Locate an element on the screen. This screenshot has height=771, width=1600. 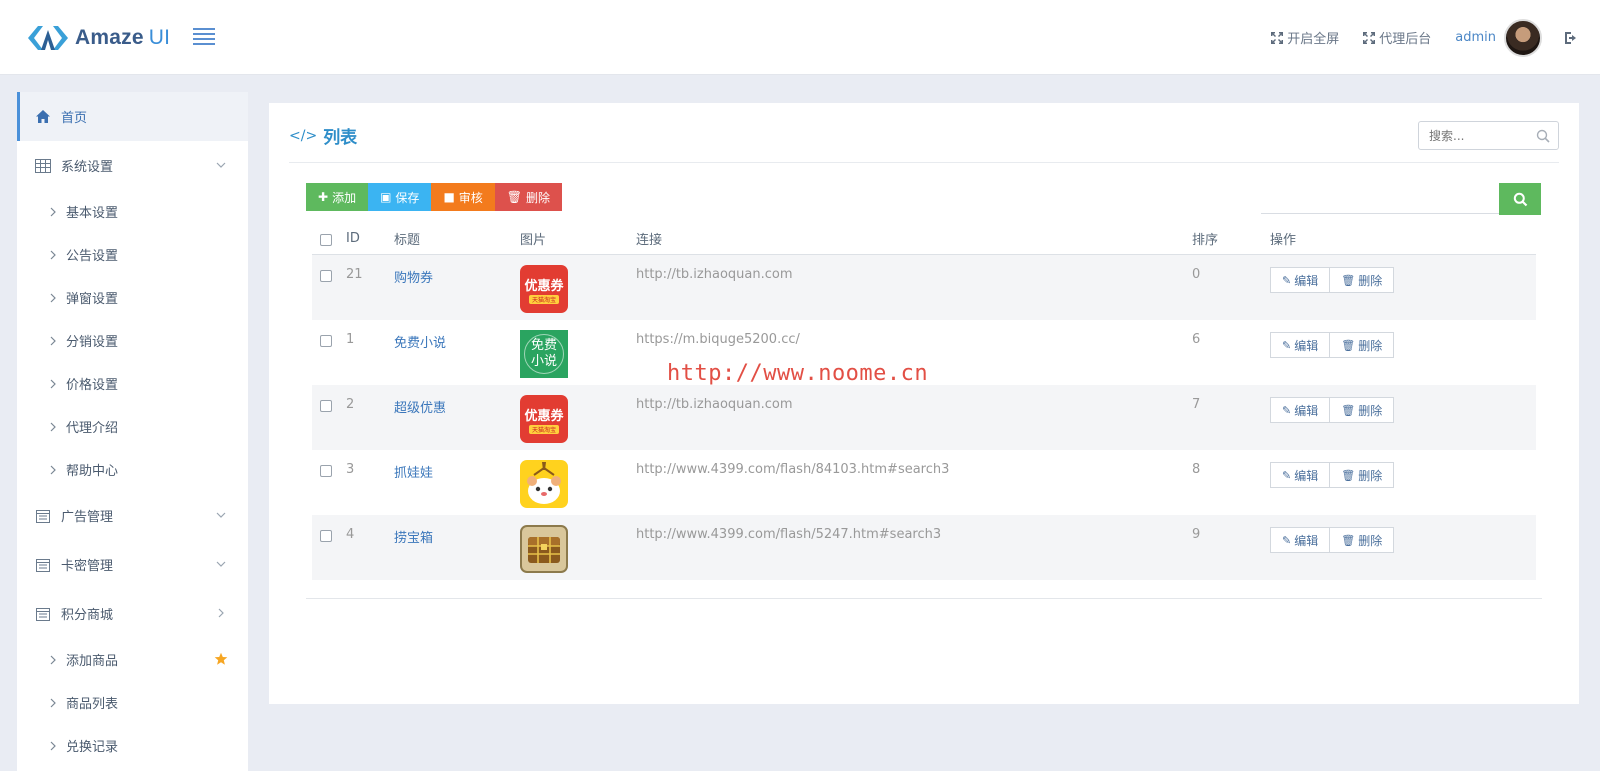
row-title-link: 超级优惠 is located at coordinates (420, 408).